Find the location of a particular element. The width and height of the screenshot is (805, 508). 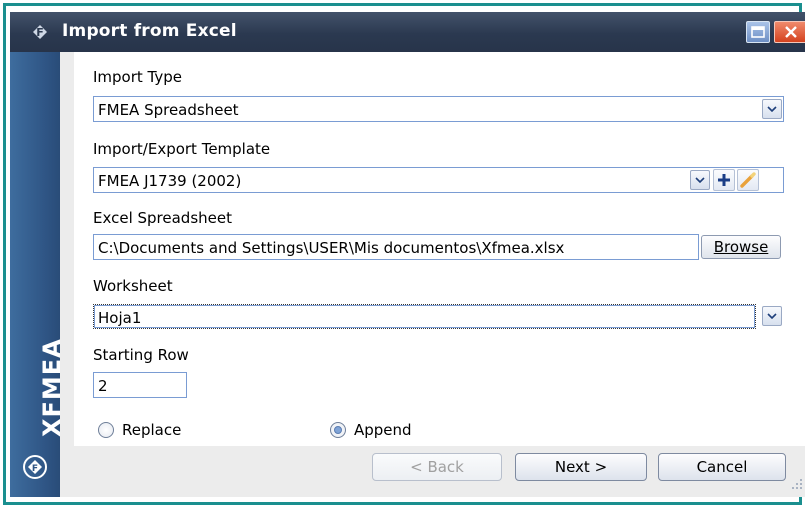

app-logo-icon: F is located at coordinates (40, 32).